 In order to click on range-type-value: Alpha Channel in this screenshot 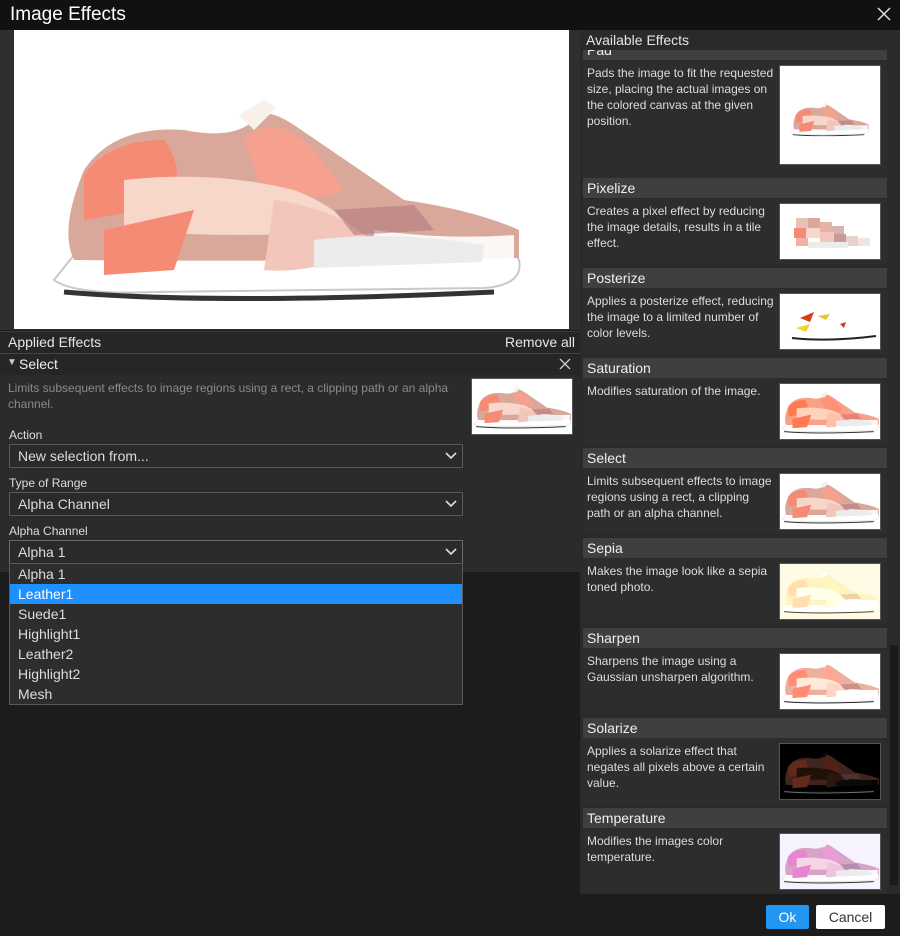, I will do `click(64, 504)`.